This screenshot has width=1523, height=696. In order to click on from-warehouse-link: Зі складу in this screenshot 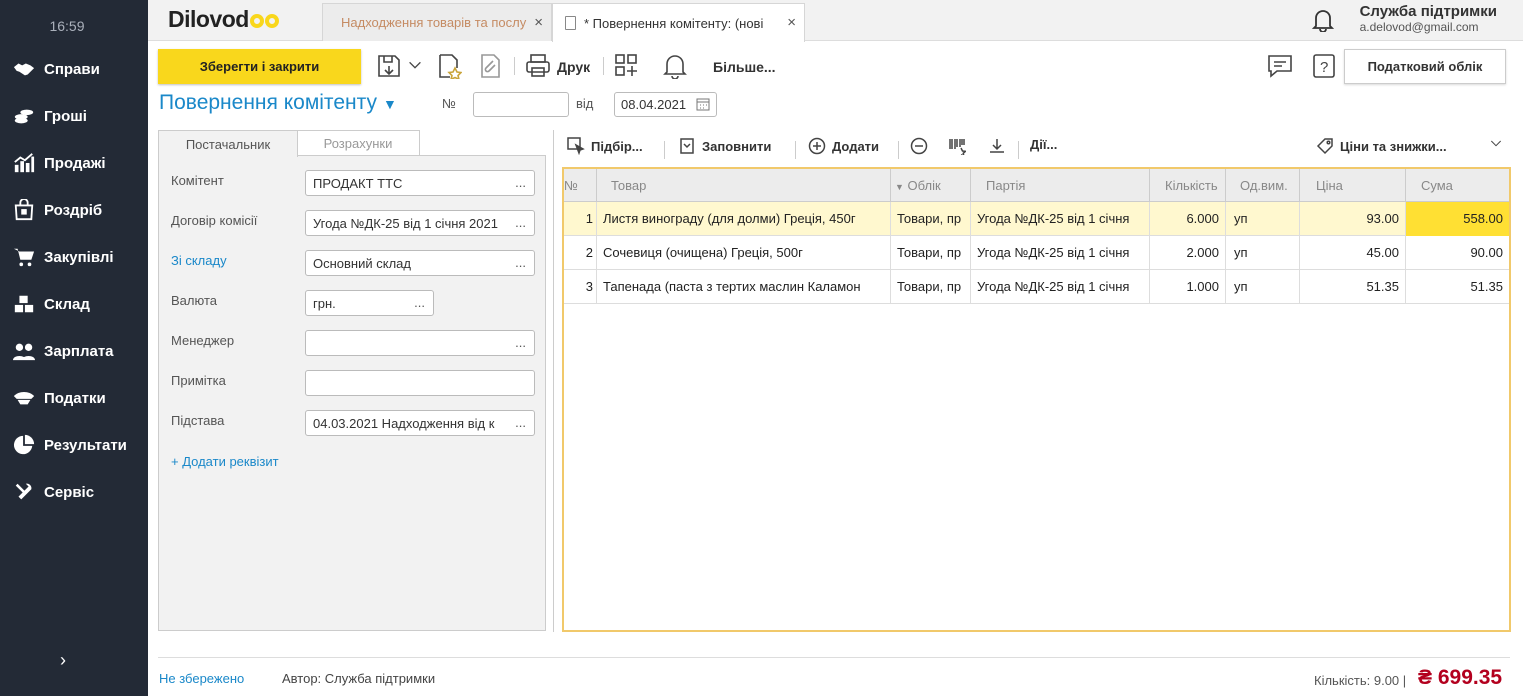, I will do `click(199, 260)`.